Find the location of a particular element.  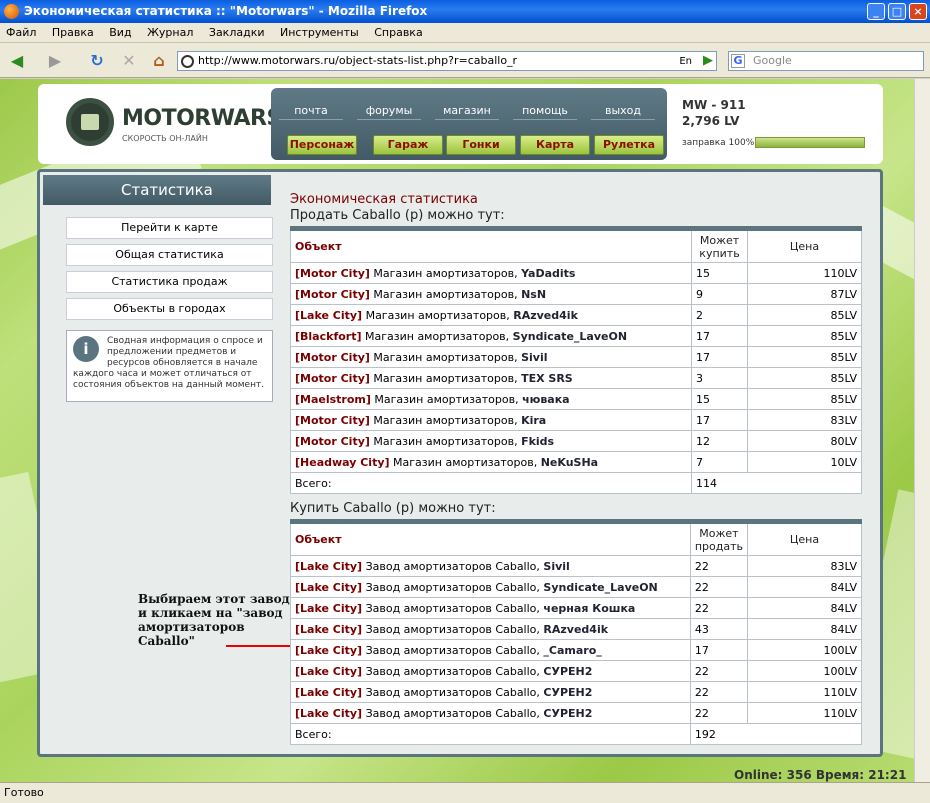

stop-icon: ✕ is located at coordinates (129, 61).